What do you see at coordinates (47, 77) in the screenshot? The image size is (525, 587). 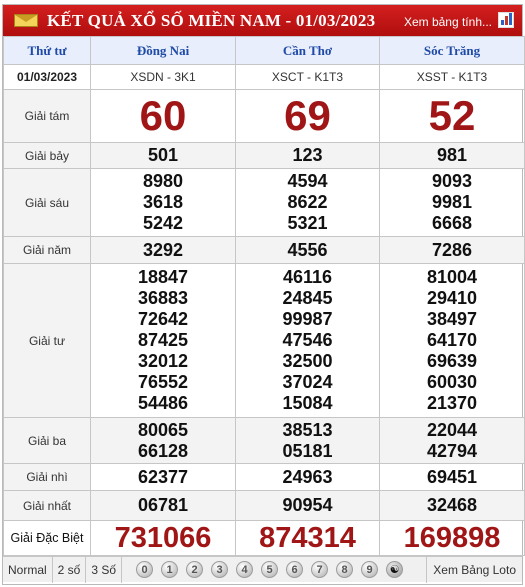 I see `draw-date: 01/03/2023` at bounding box center [47, 77].